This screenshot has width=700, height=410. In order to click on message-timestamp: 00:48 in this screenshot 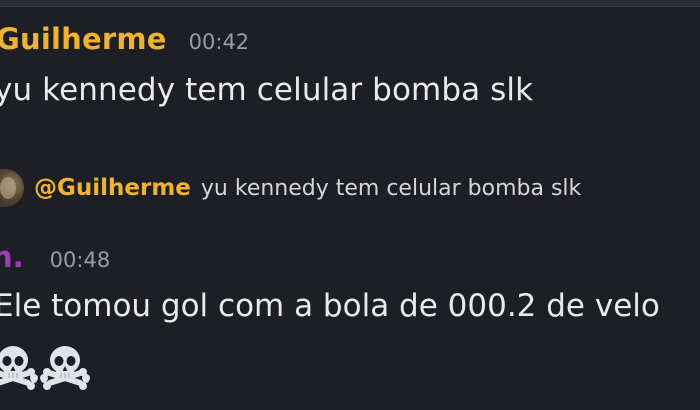, I will do `click(80, 260)`.